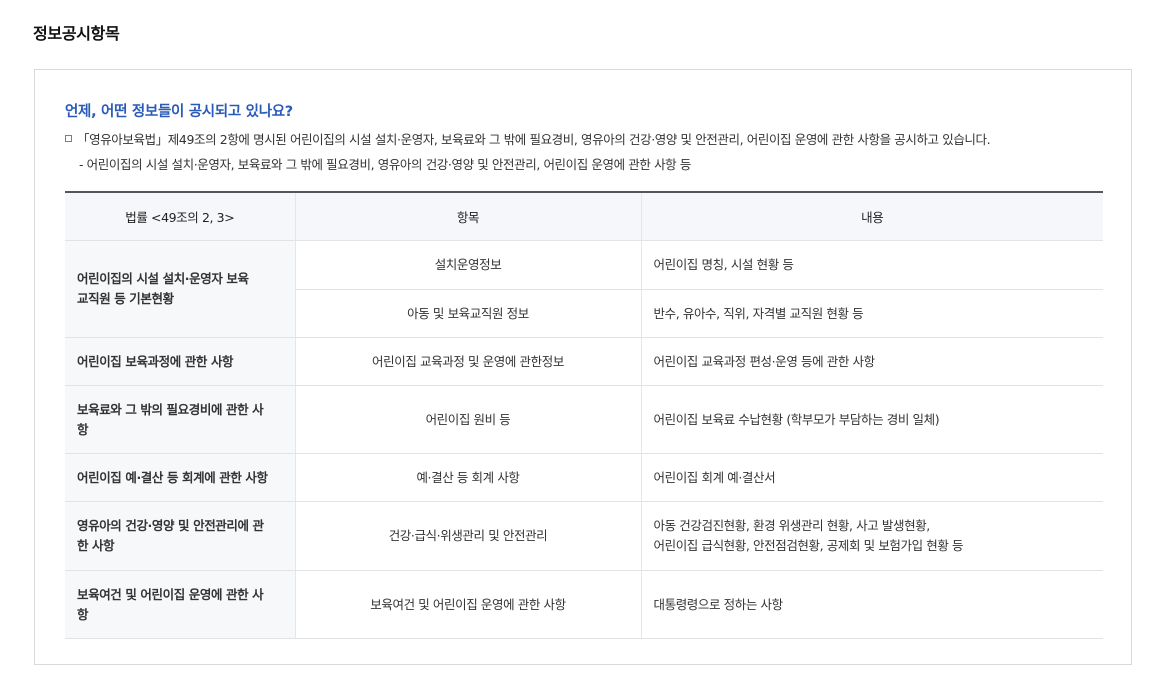  Describe the element at coordinates (871, 265) in the screenshot. I see `content-cell: 어린이집 명칭, 시설 현황 등` at that location.